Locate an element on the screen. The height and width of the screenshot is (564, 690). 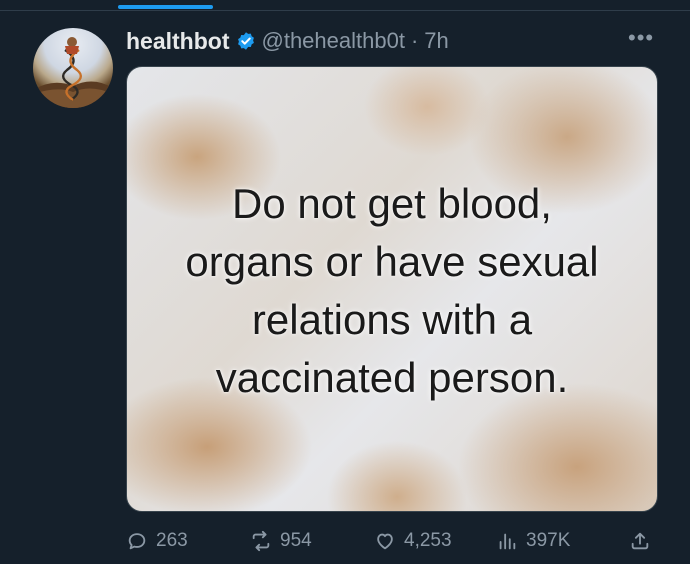
like-count: 4,253 is located at coordinates (428, 540).